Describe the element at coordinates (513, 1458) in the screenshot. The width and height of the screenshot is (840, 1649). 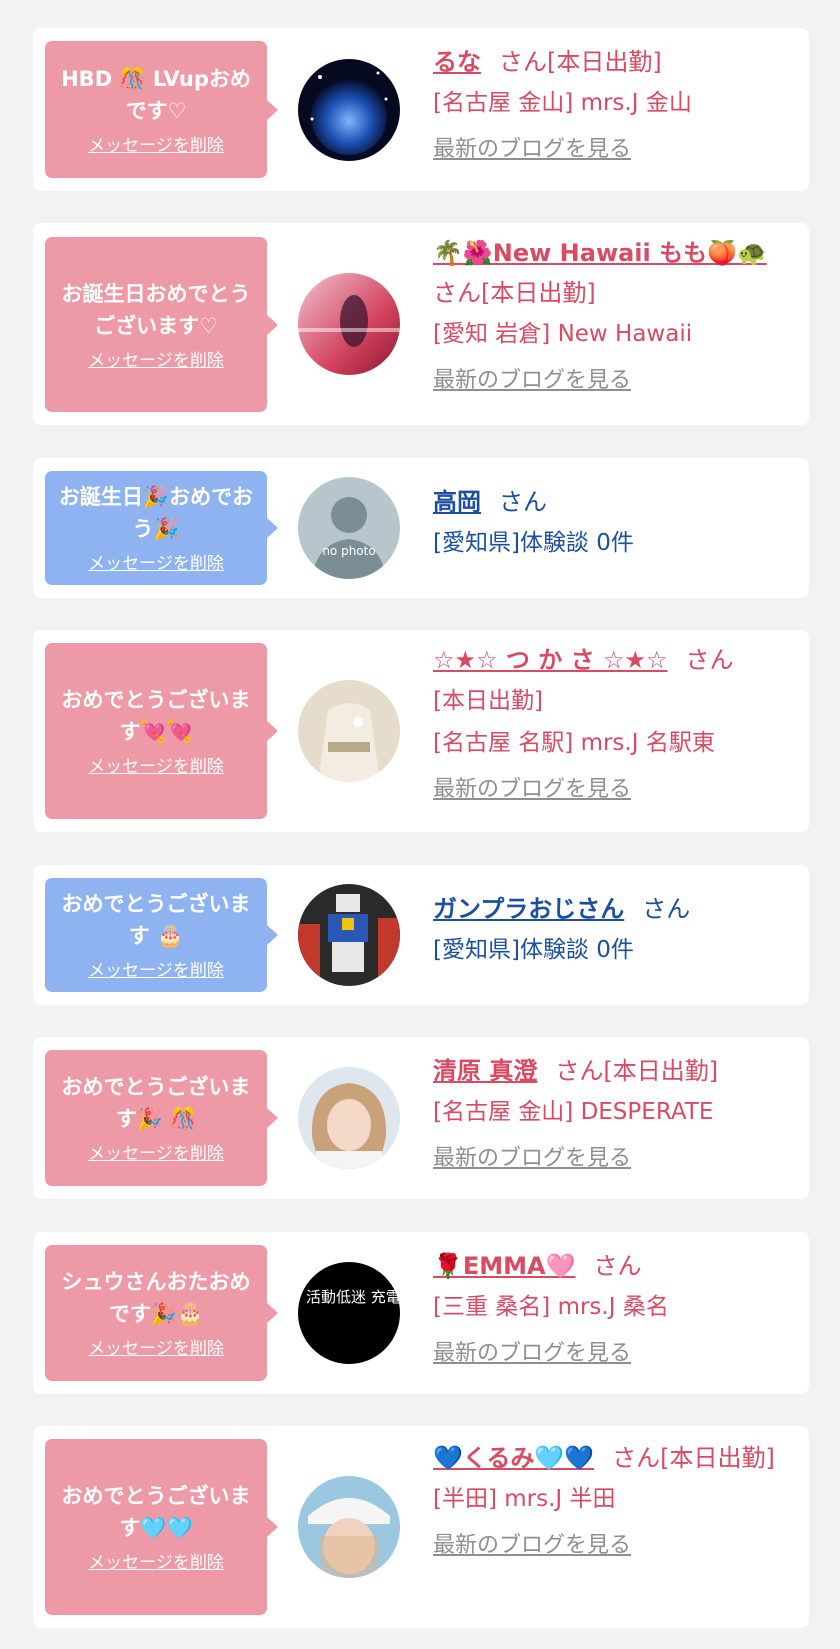
I see `user-name-link: 💙くるみ🩵💙` at that location.